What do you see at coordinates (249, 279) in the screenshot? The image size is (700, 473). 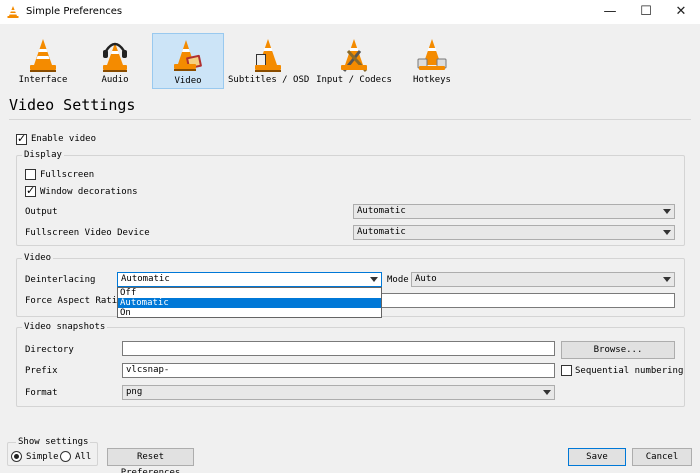 I see `deinterlacing-select: Automatic` at bounding box center [249, 279].